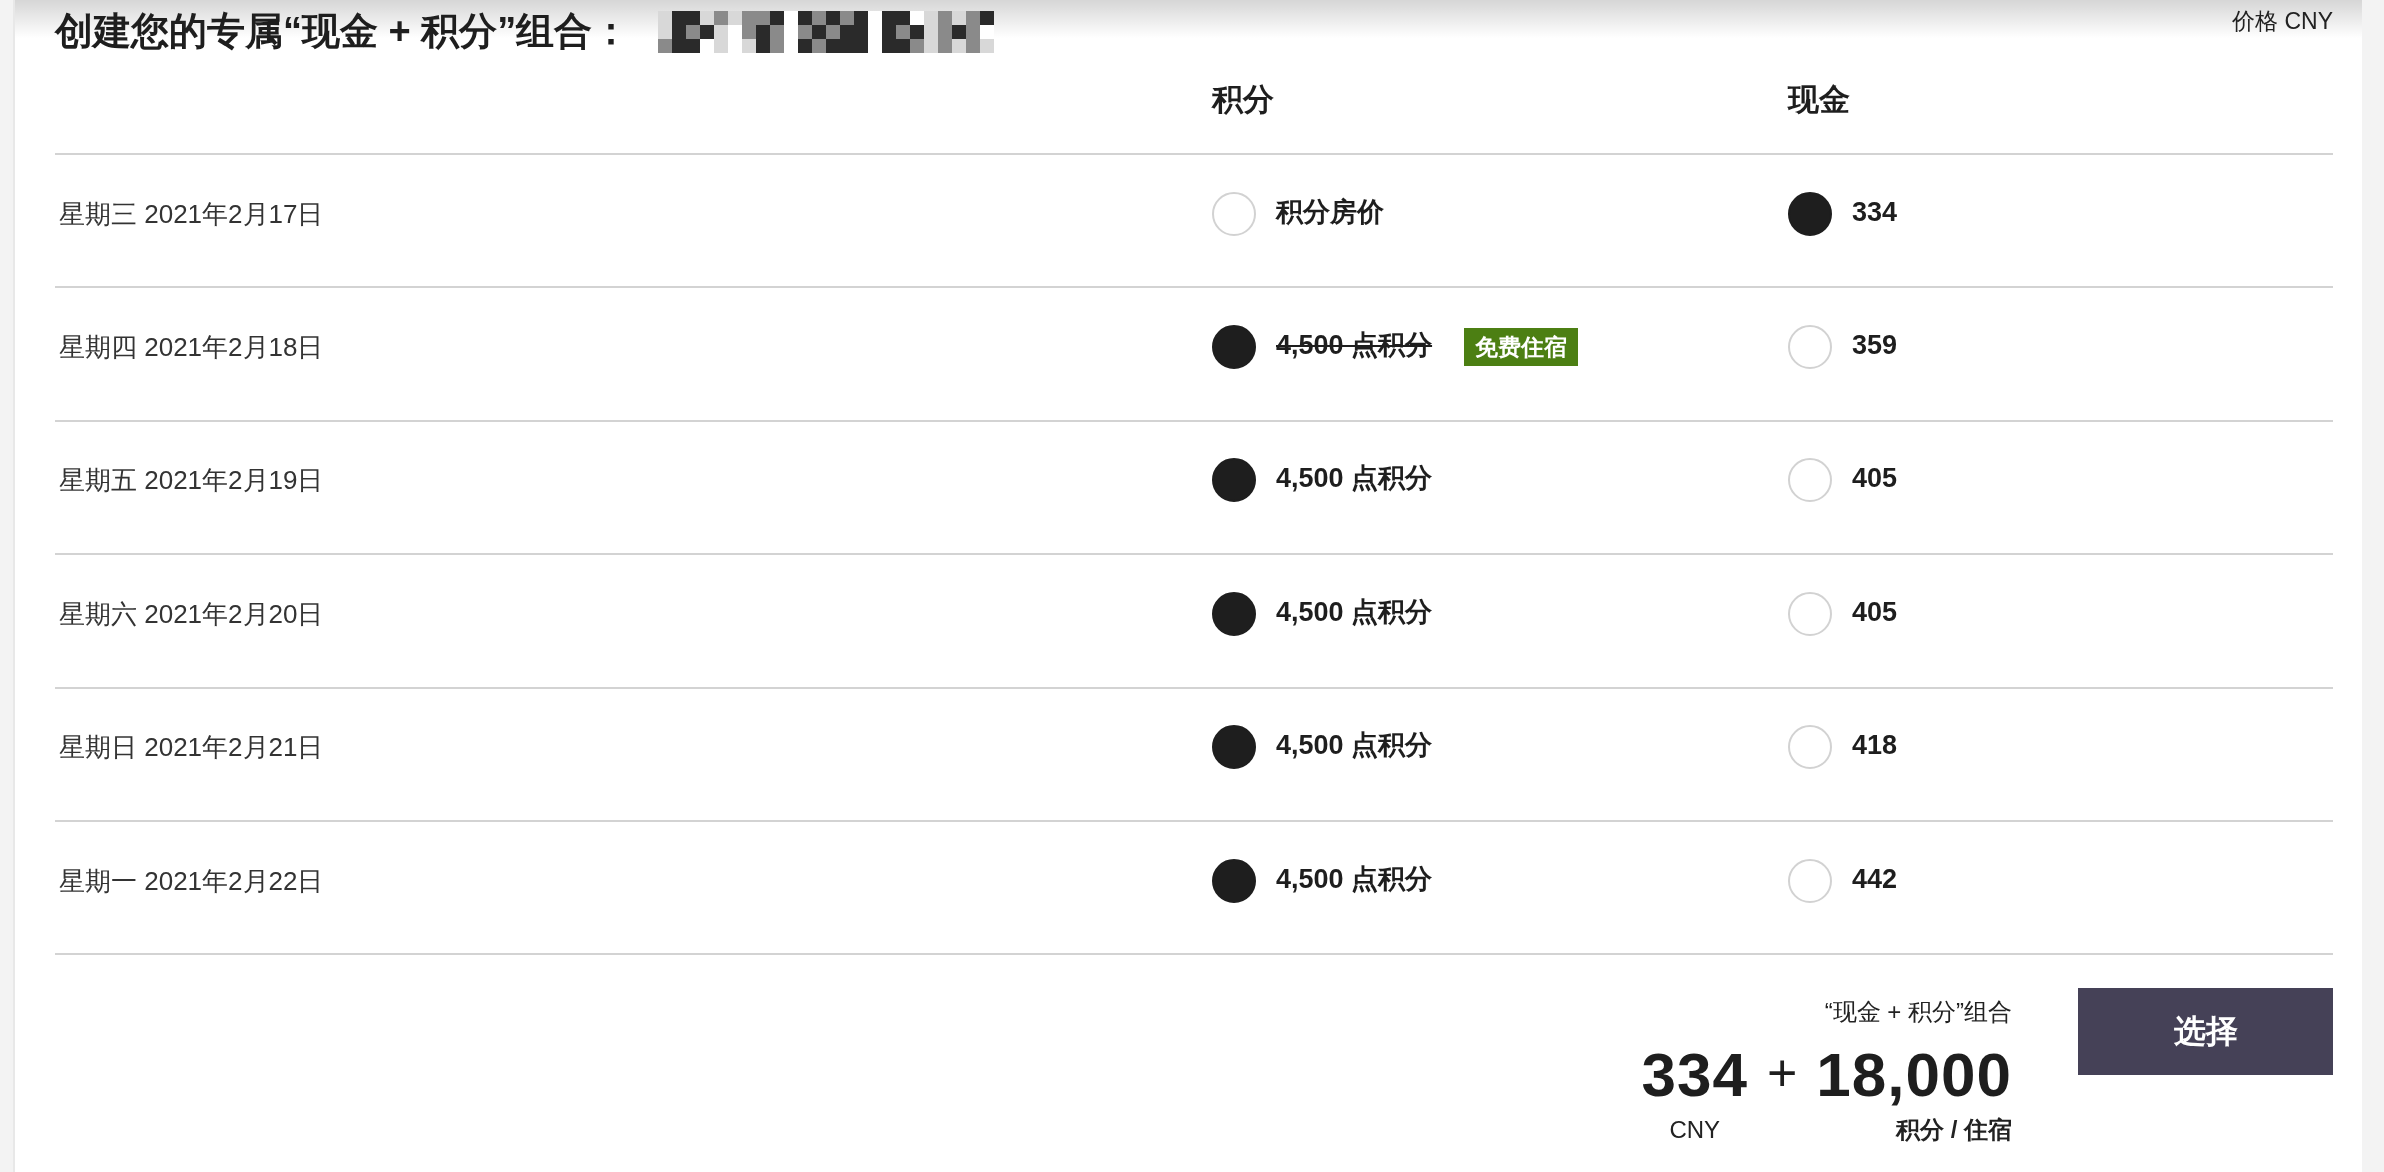 This screenshot has width=2384, height=1172. I want to click on select-button: 选择, so click(2205, 1032).